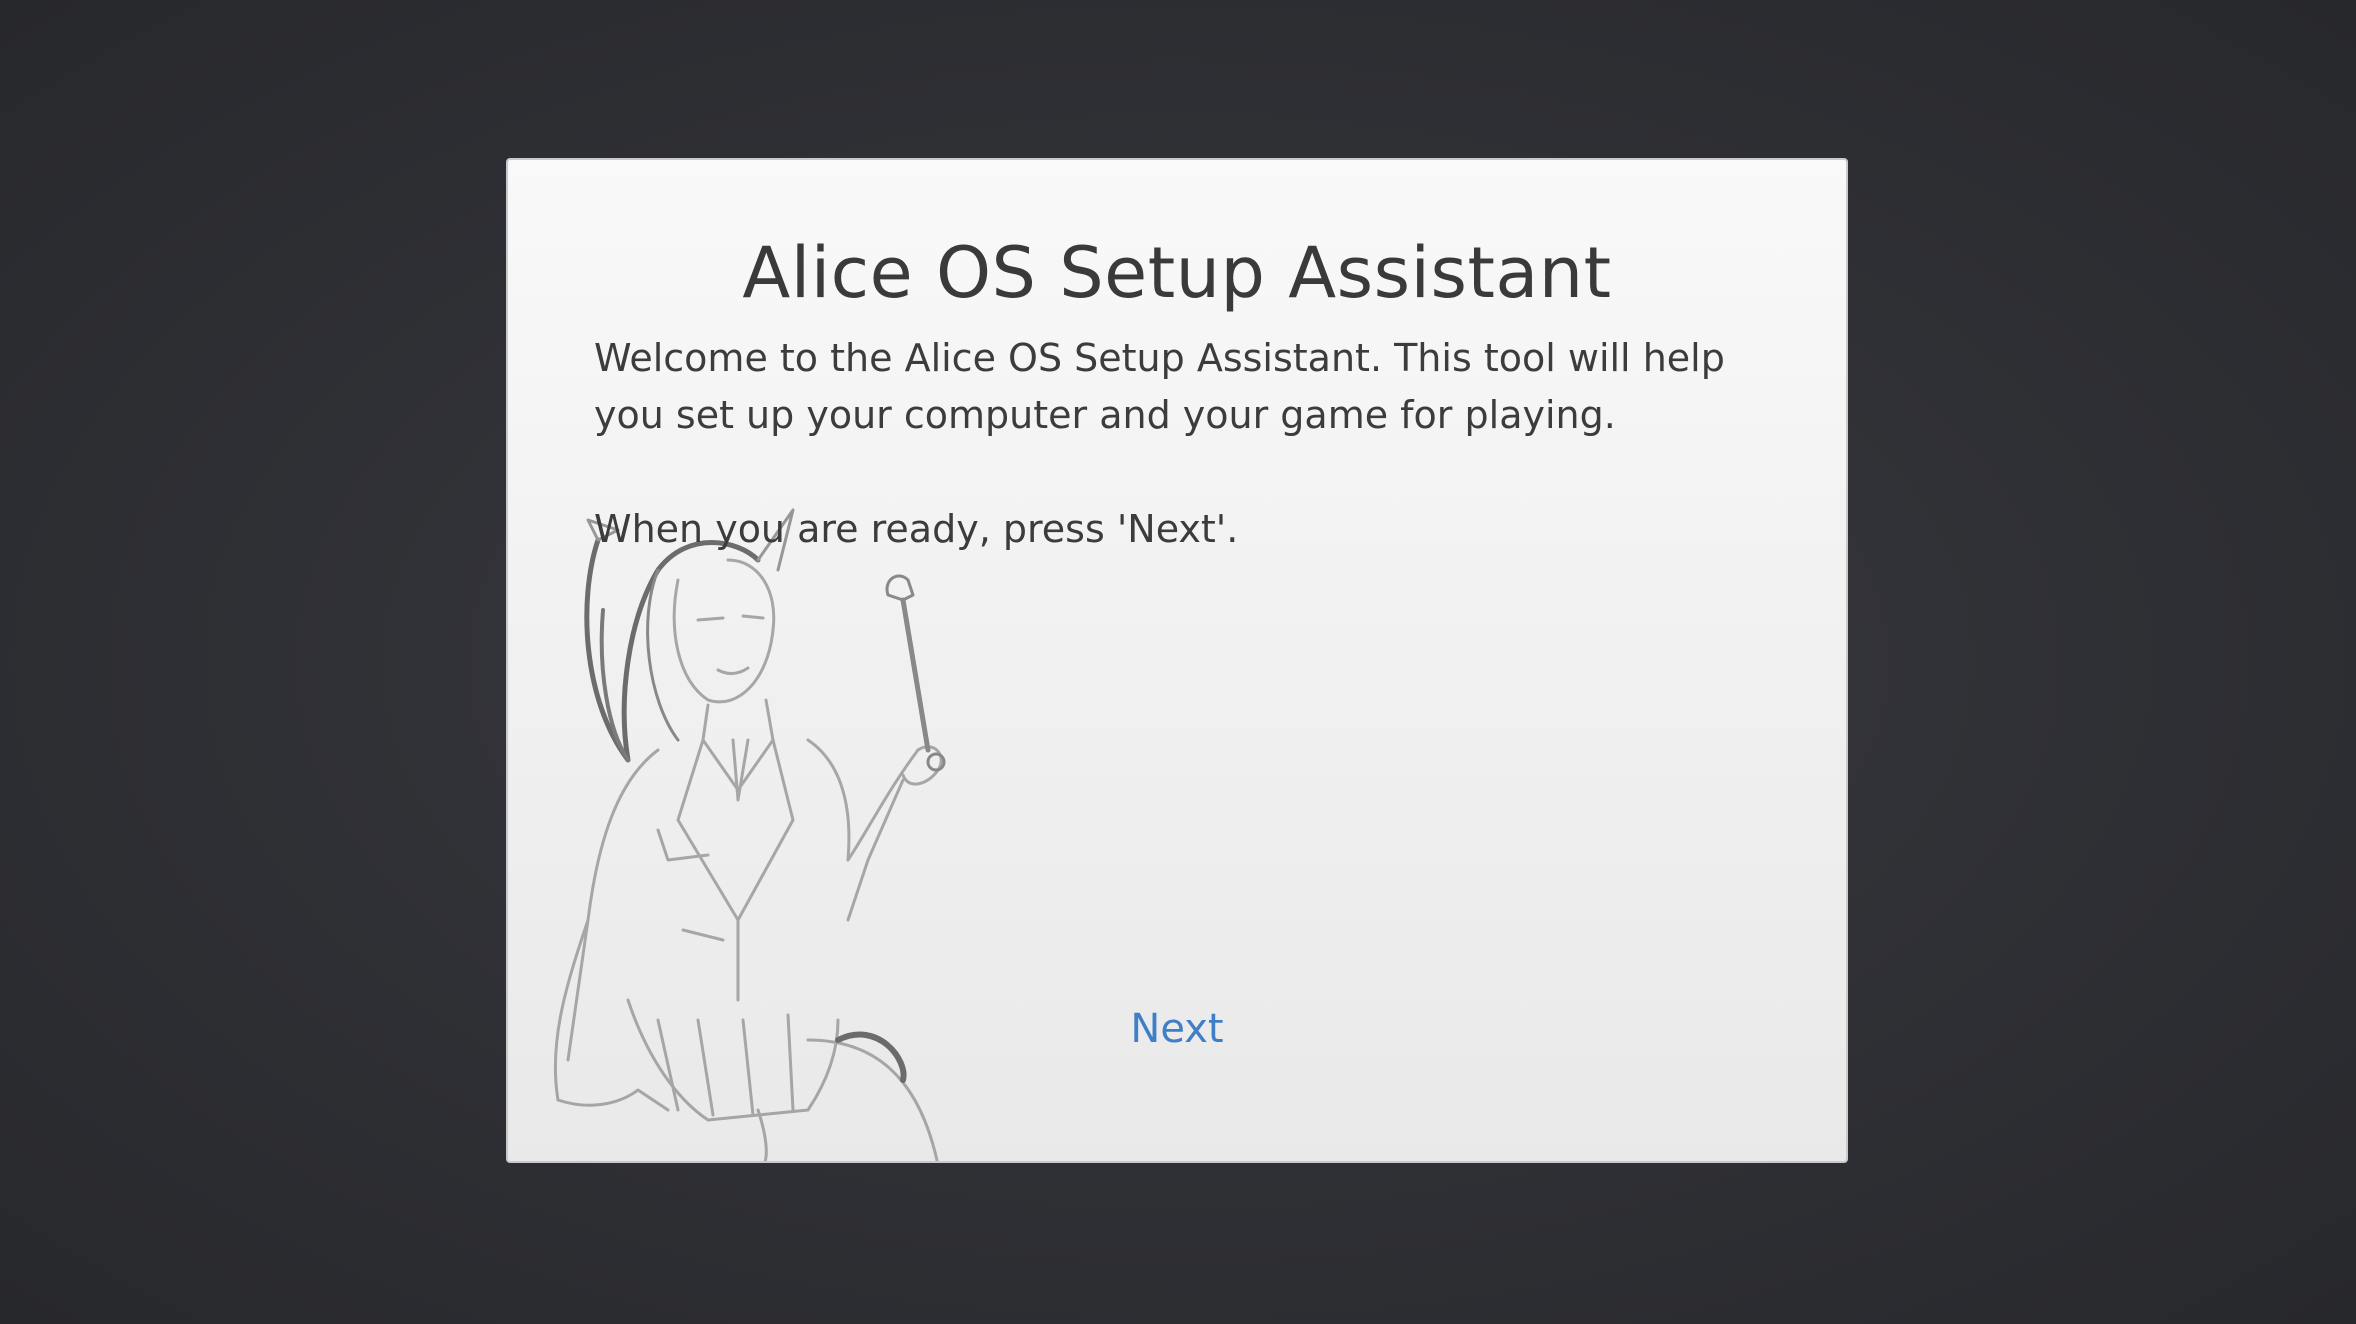 This screenshot has width=2356, height=1324. I want to click on next-button: Next, so click(1177, 1029).